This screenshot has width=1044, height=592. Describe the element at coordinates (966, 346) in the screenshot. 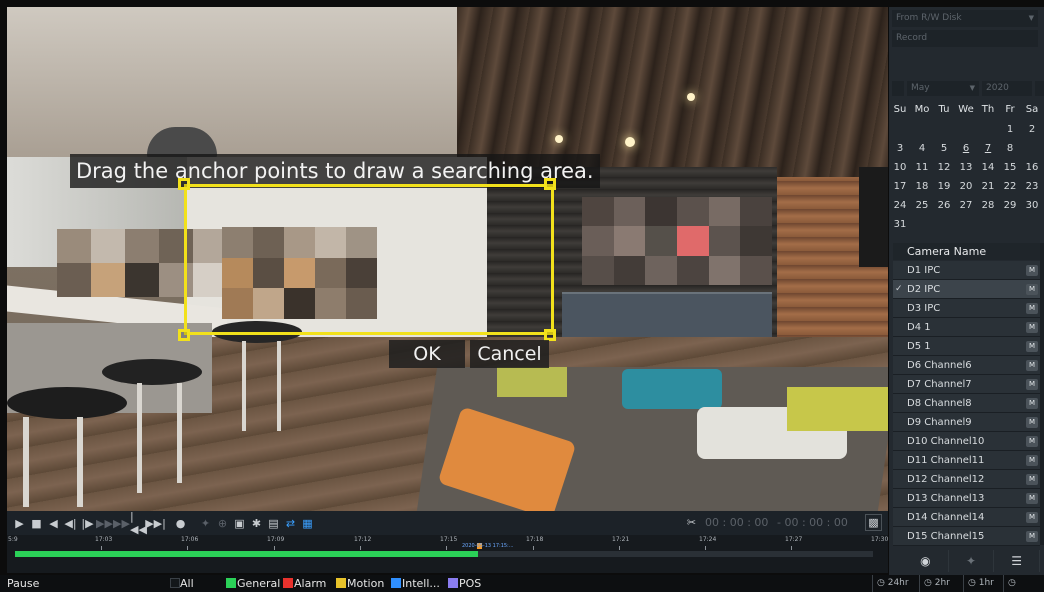

I see `camera-row: D5 1 M` at that location.